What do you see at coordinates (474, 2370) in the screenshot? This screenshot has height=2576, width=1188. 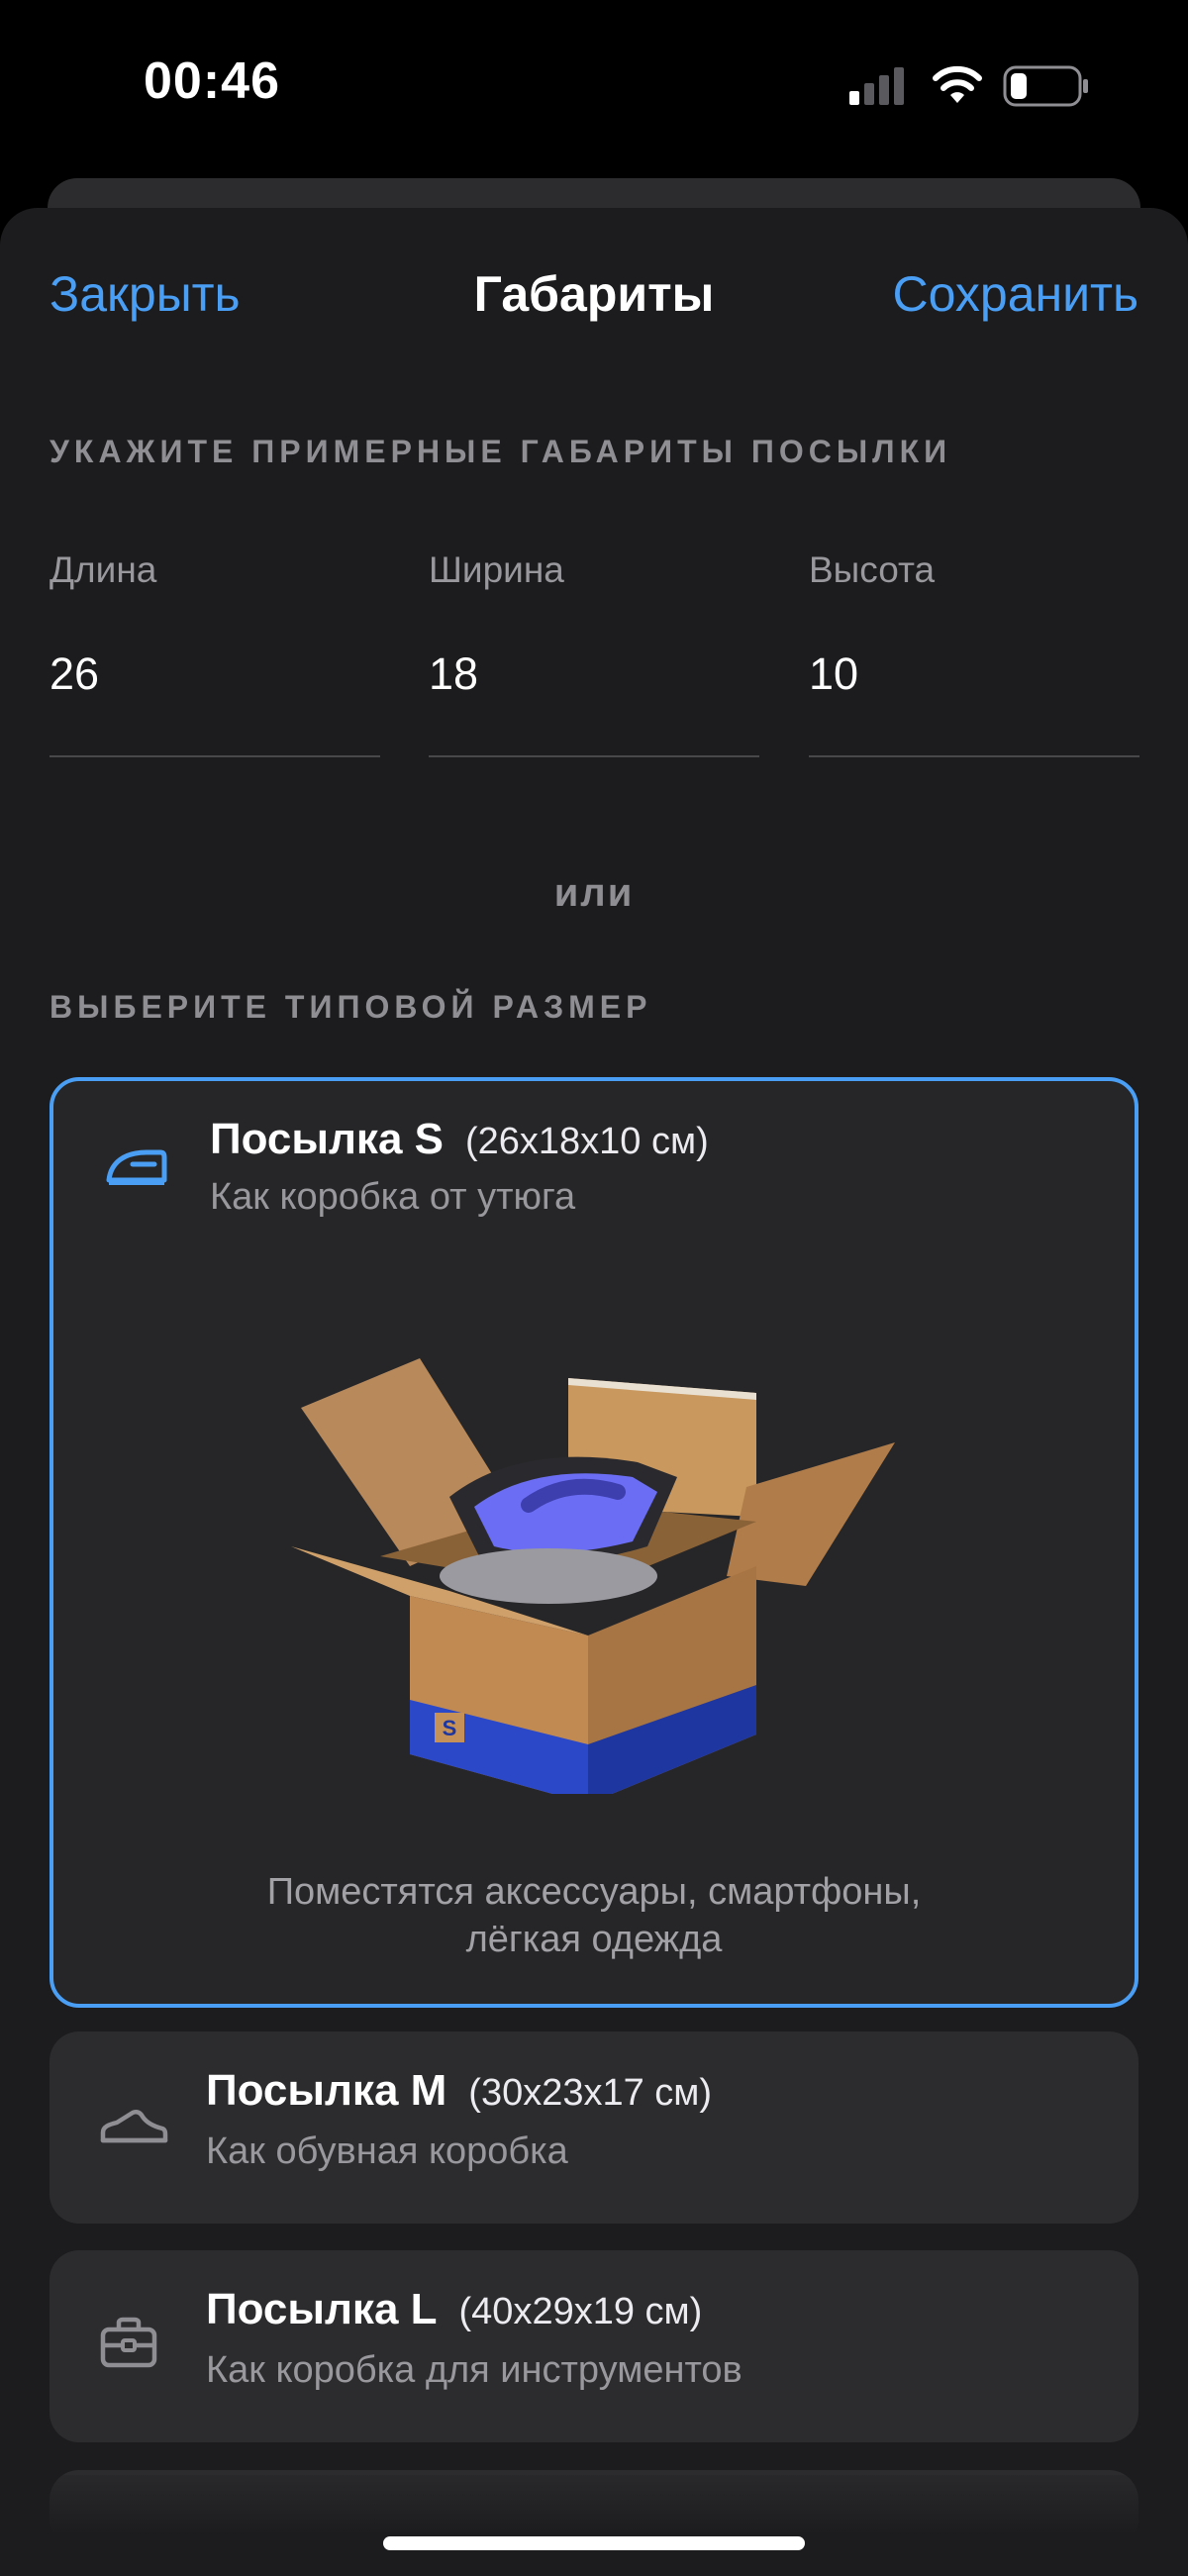 I see `option-l-subtitle: Как коробка для инструментов` at bounding box center [474, 2370].